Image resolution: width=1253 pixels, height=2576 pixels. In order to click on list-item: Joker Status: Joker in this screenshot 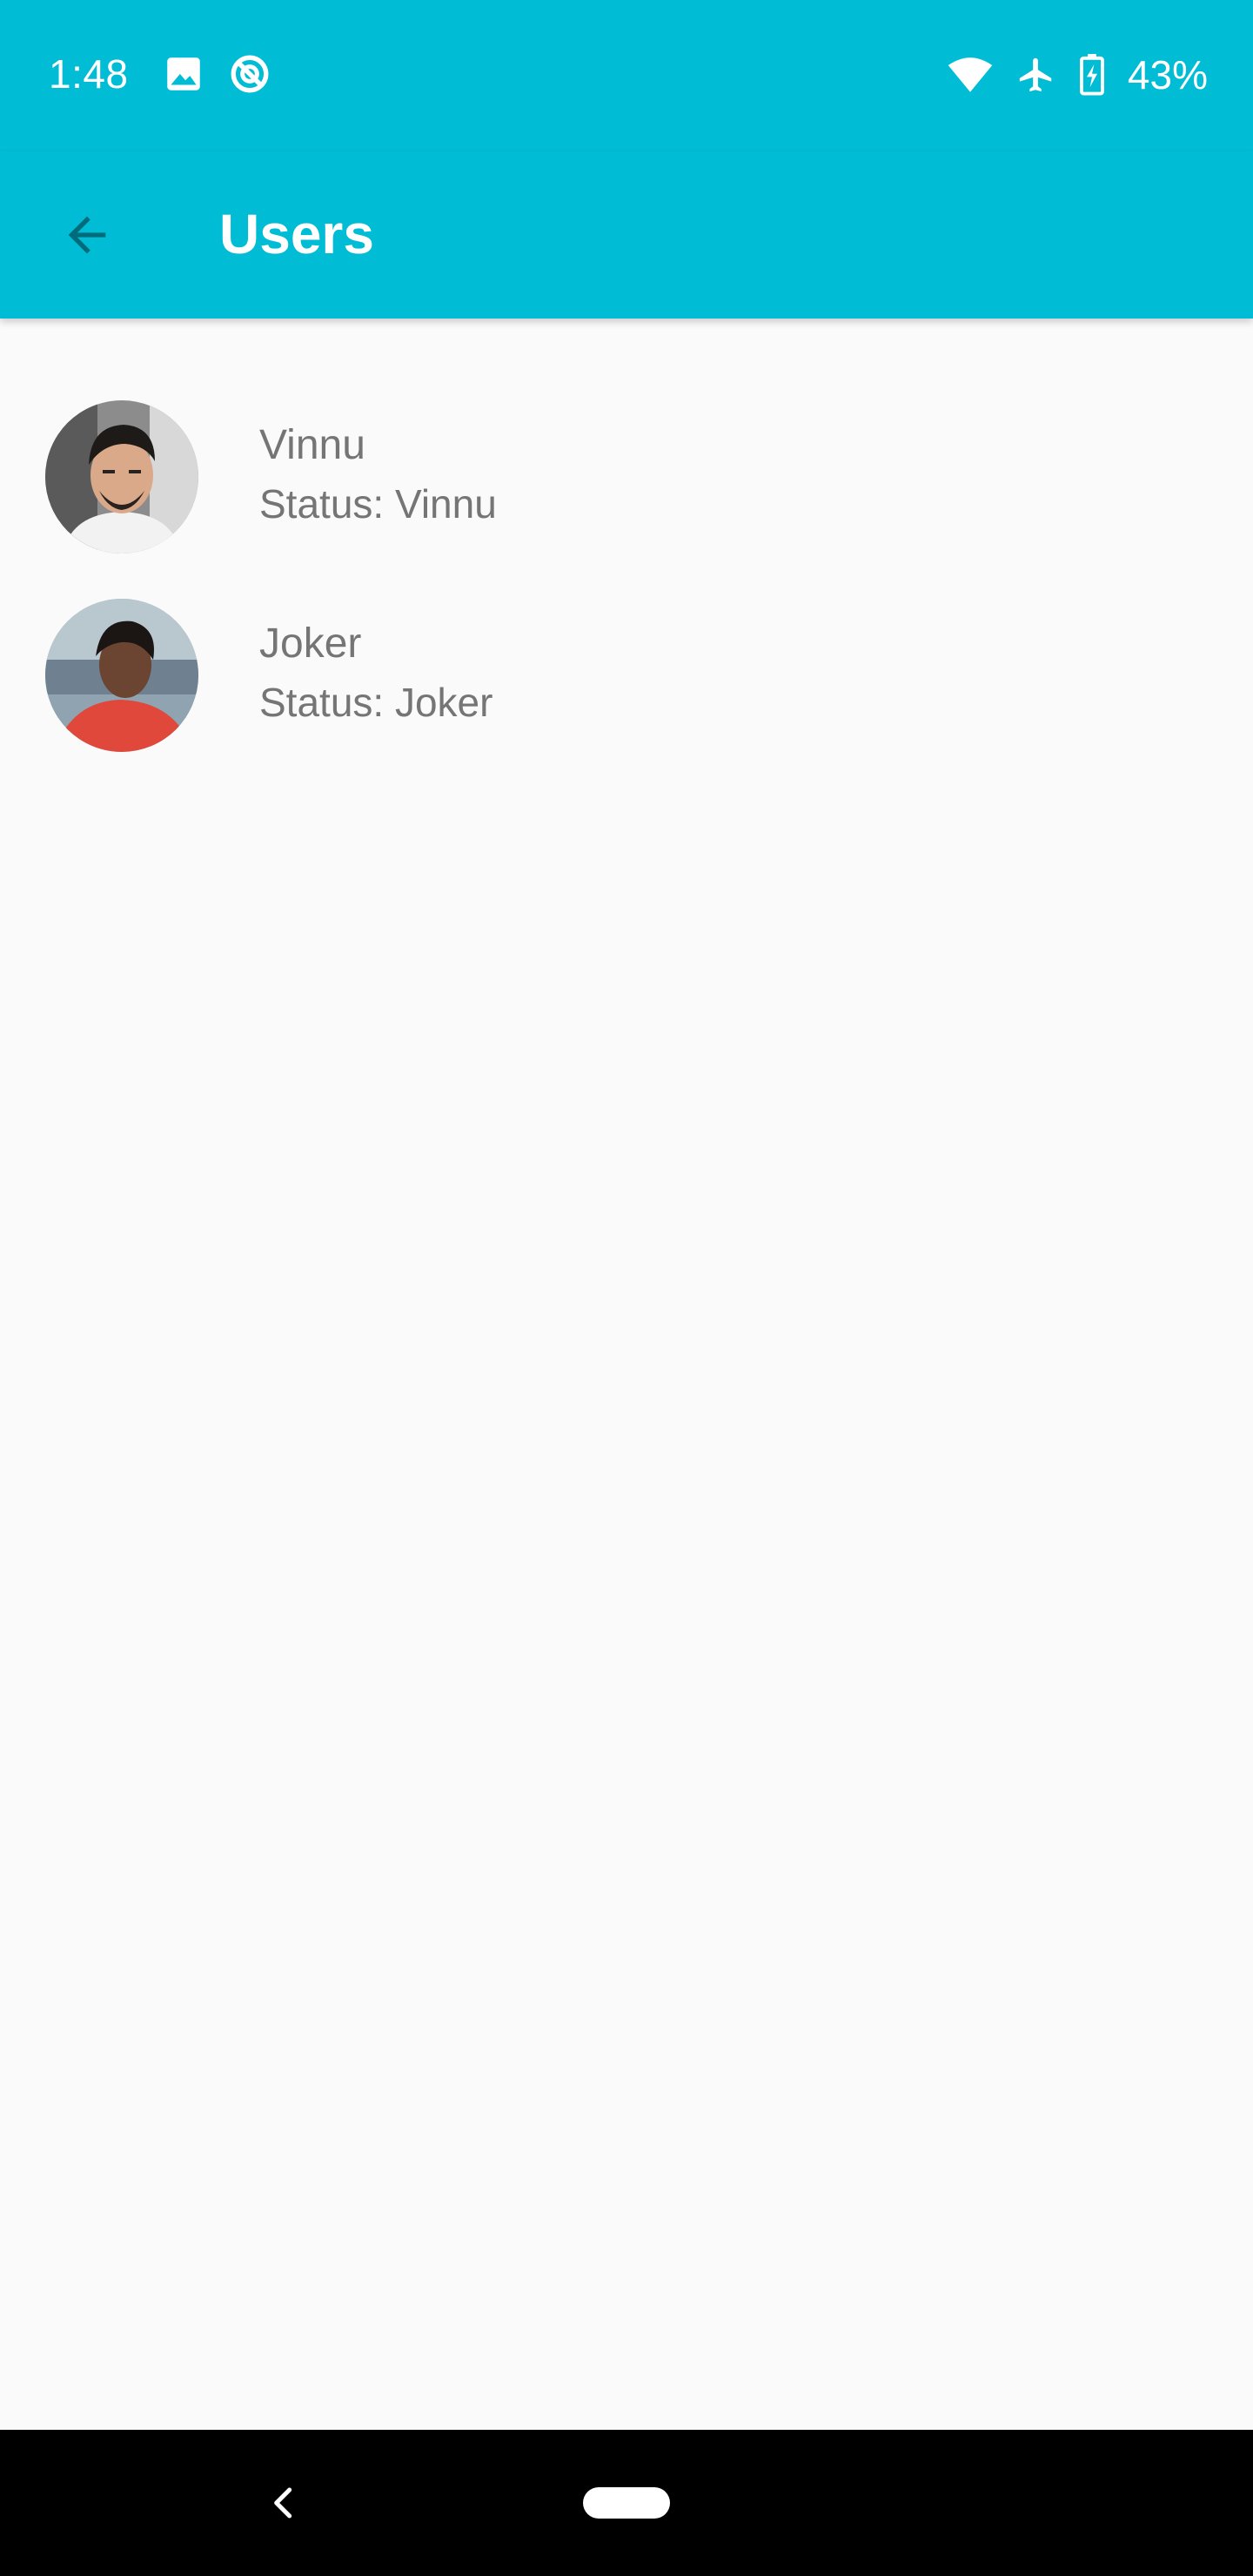, I will do `click(626, 680)`.